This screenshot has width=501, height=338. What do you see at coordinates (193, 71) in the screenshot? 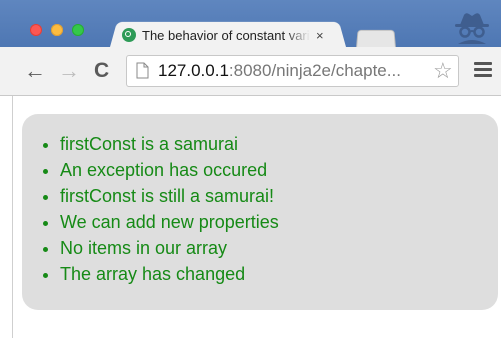
I see `url-host: 127.0.0.1` at bounding box center [193, 71].